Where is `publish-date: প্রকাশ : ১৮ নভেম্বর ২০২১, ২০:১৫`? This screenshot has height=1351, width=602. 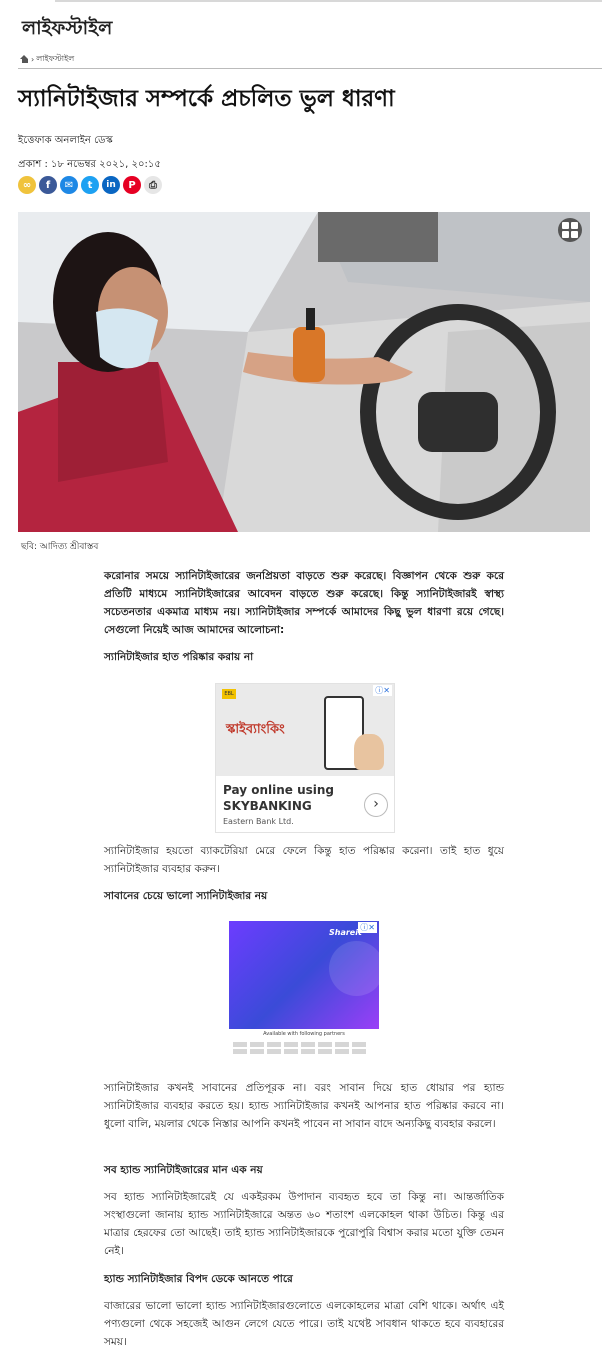
publish-date: প্রকাশ : ১৮ নভেম্বর ২০২১, ২০:১৫ is located at coordinates (89, 164).